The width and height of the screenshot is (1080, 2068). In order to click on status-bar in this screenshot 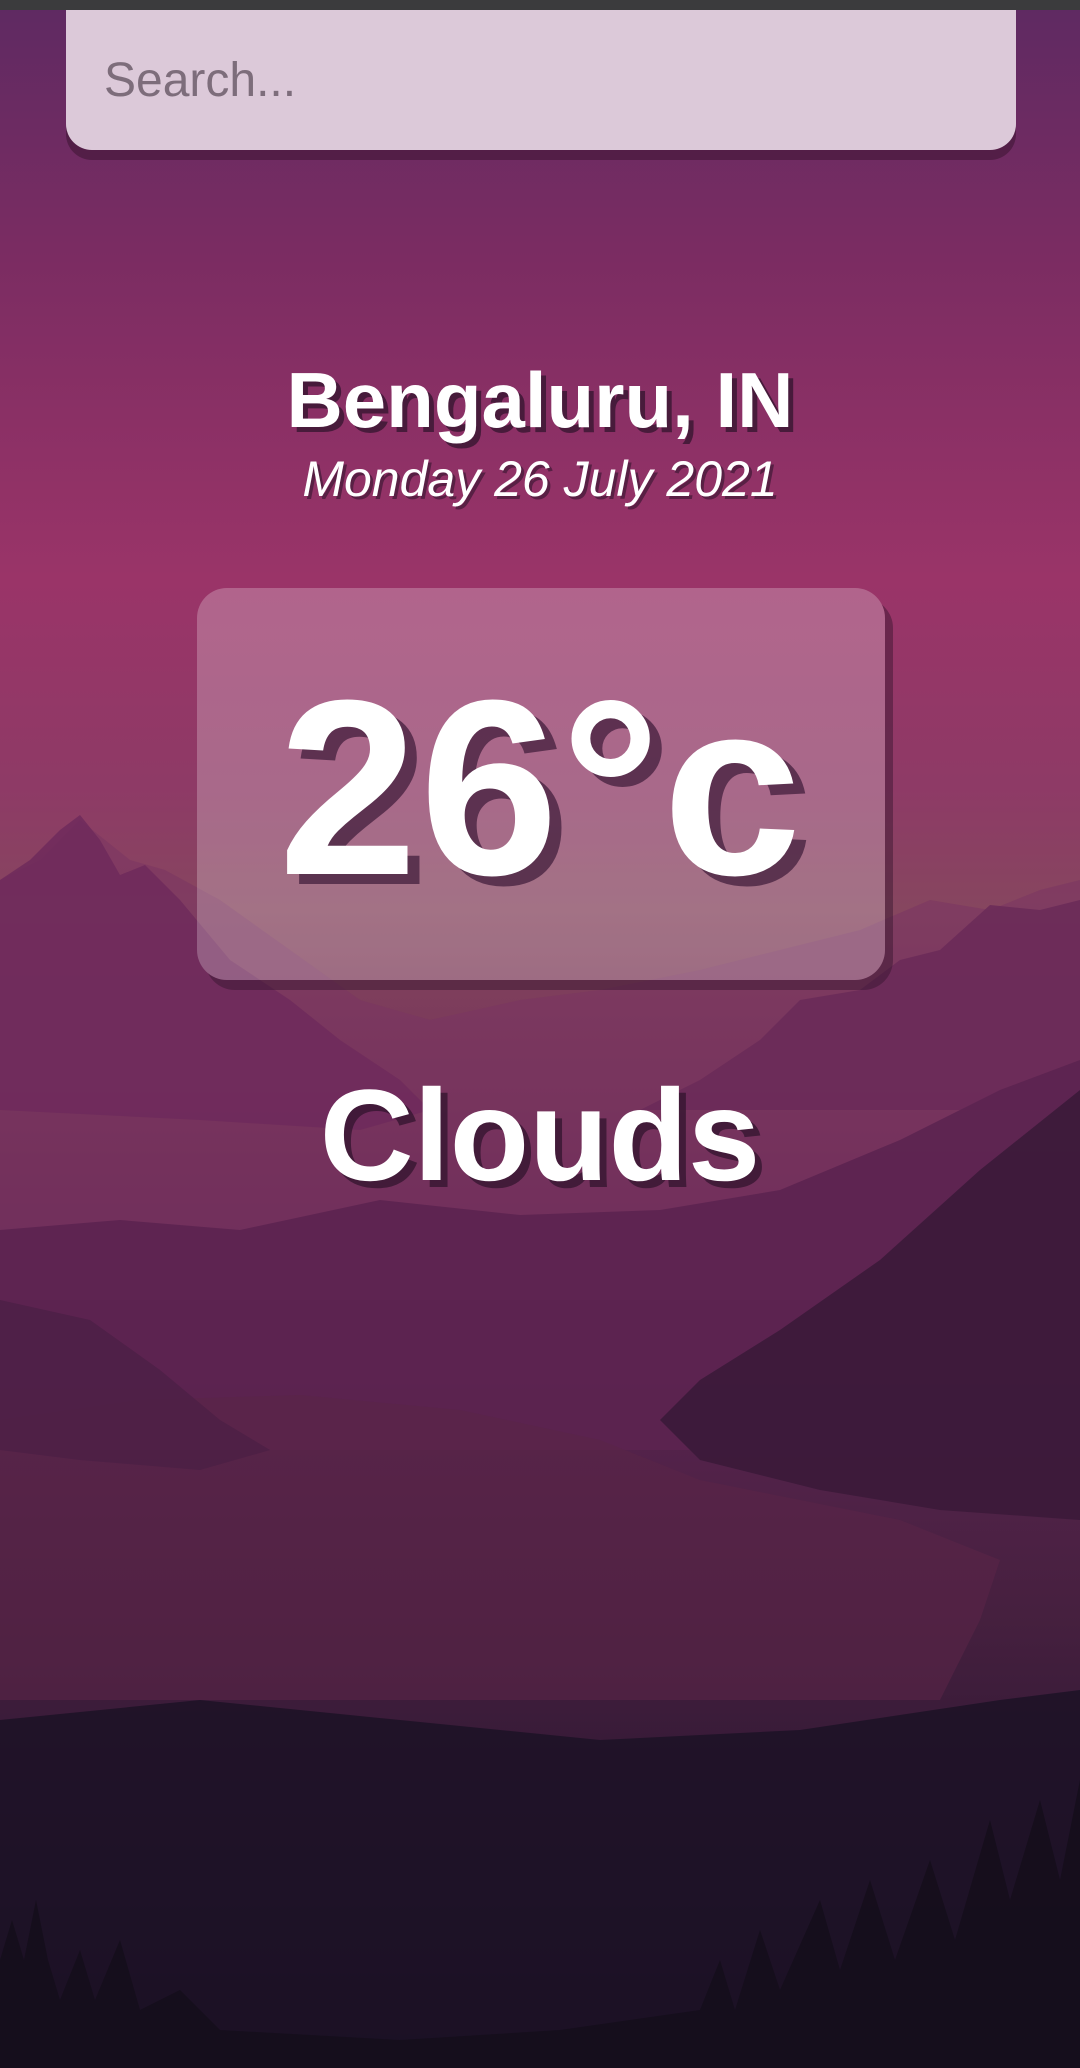, I will do `click(540, 5)`.